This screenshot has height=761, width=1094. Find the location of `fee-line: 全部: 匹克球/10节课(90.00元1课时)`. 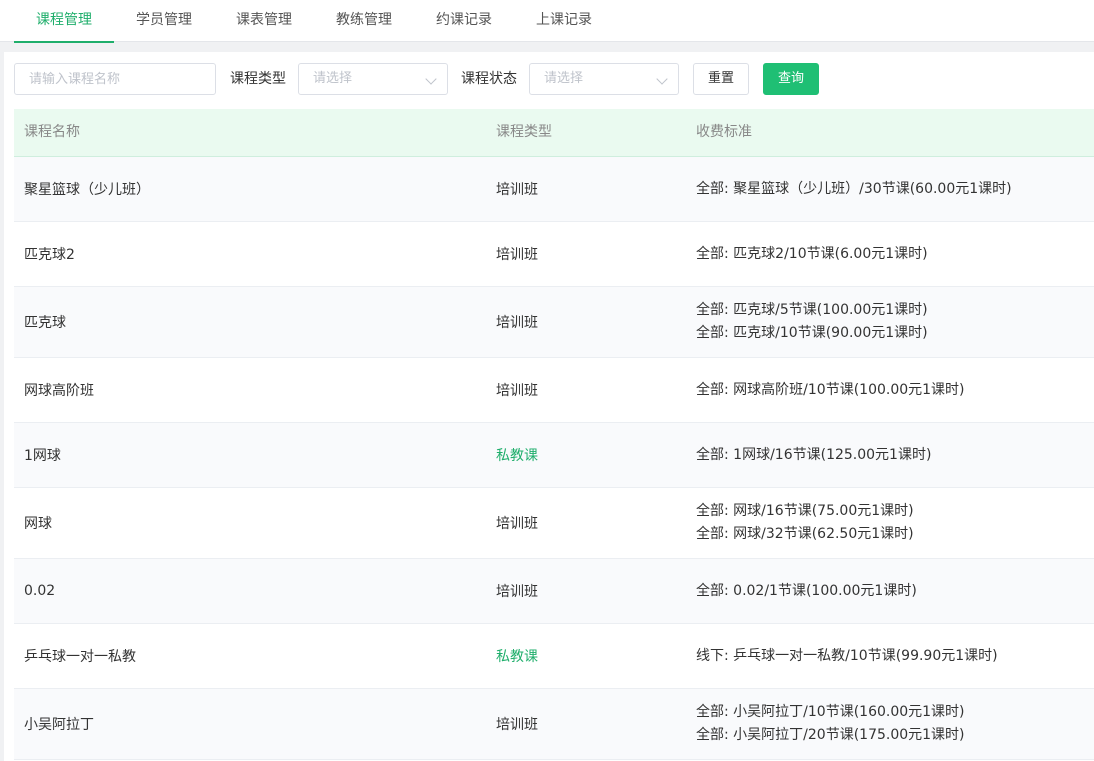

fee-line: 全部: 匹克球/10节课(90.00元1课时) is located at coordinates (812, 333).